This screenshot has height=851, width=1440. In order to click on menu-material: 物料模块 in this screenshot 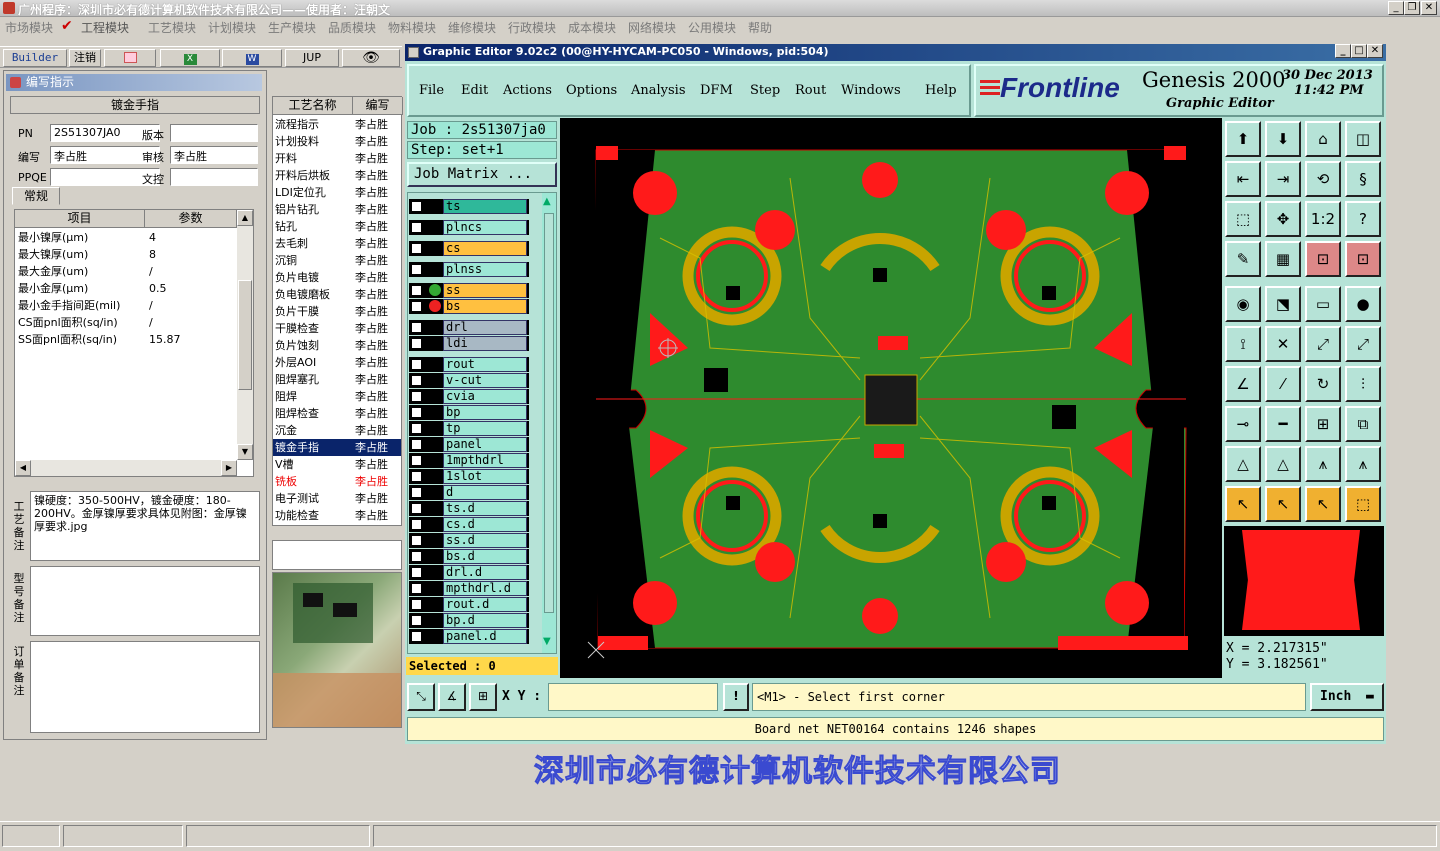, I will do `click(412, 27)`.